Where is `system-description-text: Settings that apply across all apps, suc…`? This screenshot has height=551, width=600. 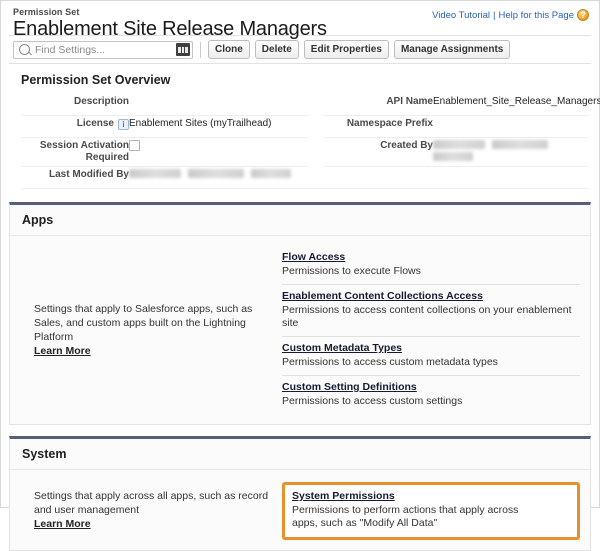 system-description-text: Settings that apply across all apps, suc… is located at coordinates (151, 510).